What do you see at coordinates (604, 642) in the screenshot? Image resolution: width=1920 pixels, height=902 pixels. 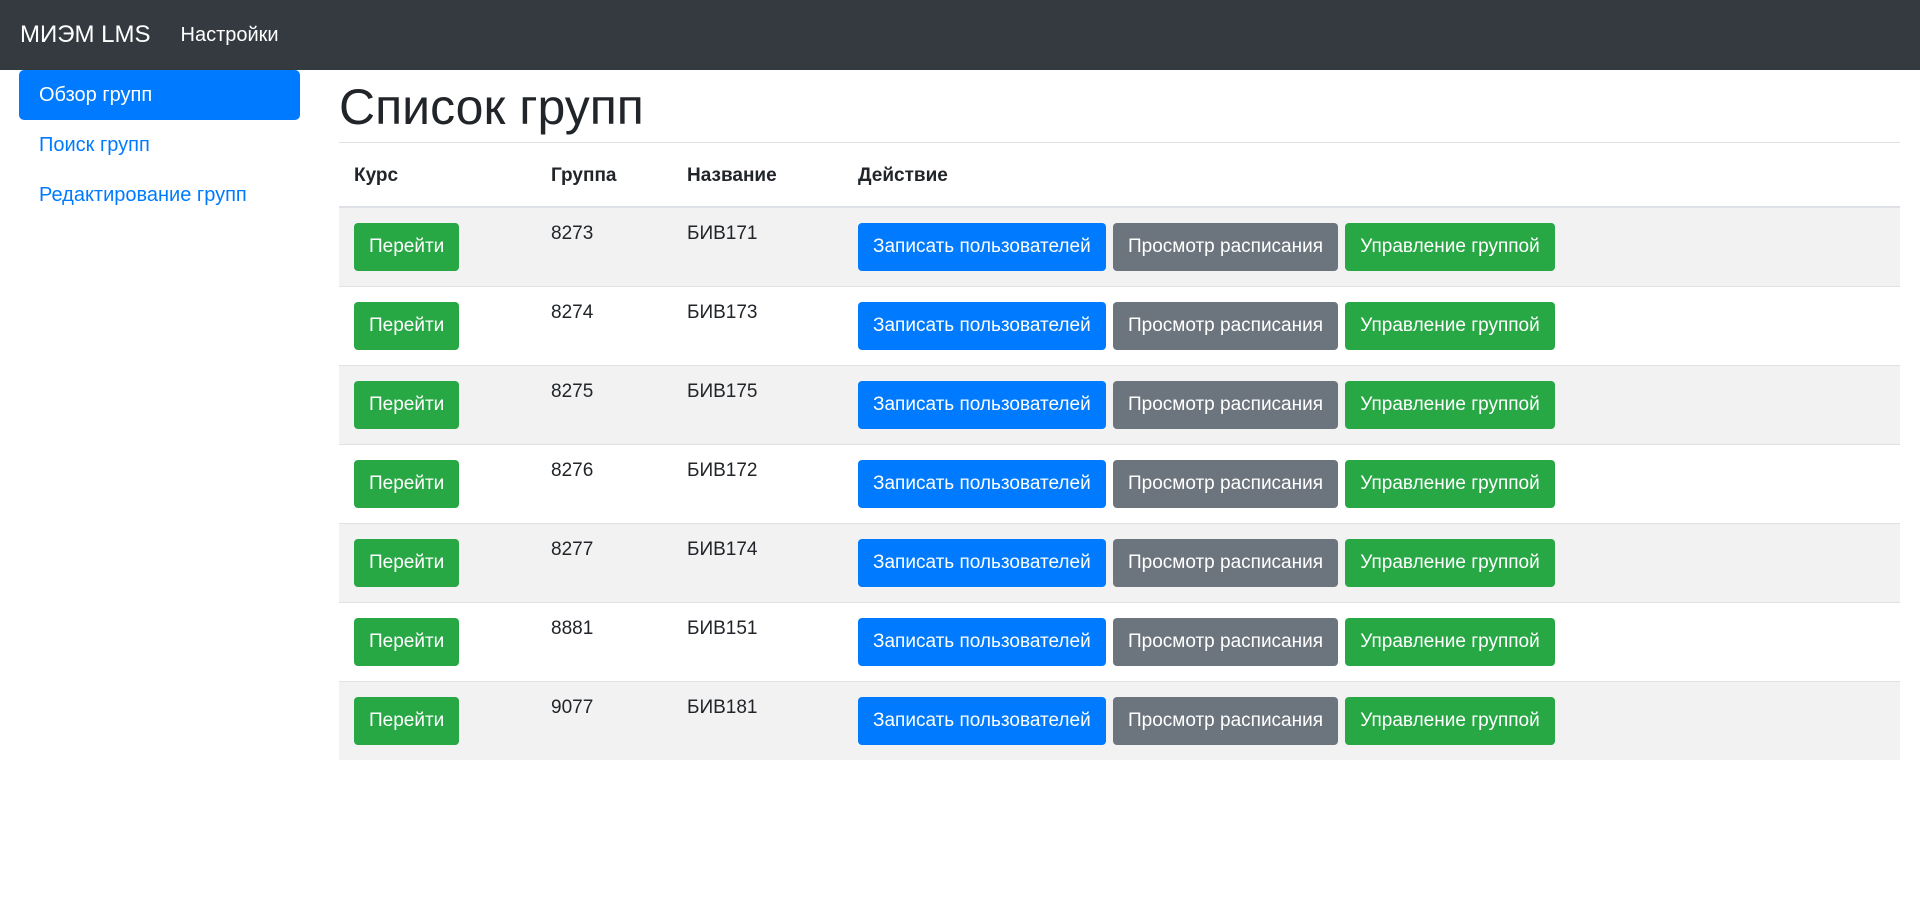 I see `group-number: 8881` at bounding box center [604, 642].